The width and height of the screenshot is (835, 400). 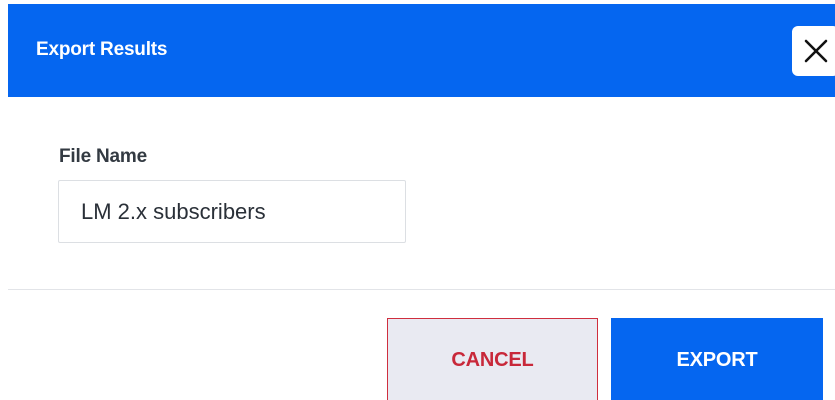 What do you see at coordinates (421, 289) in the screenshot?
I see `footer-divider` at bounding box center [421, 289].